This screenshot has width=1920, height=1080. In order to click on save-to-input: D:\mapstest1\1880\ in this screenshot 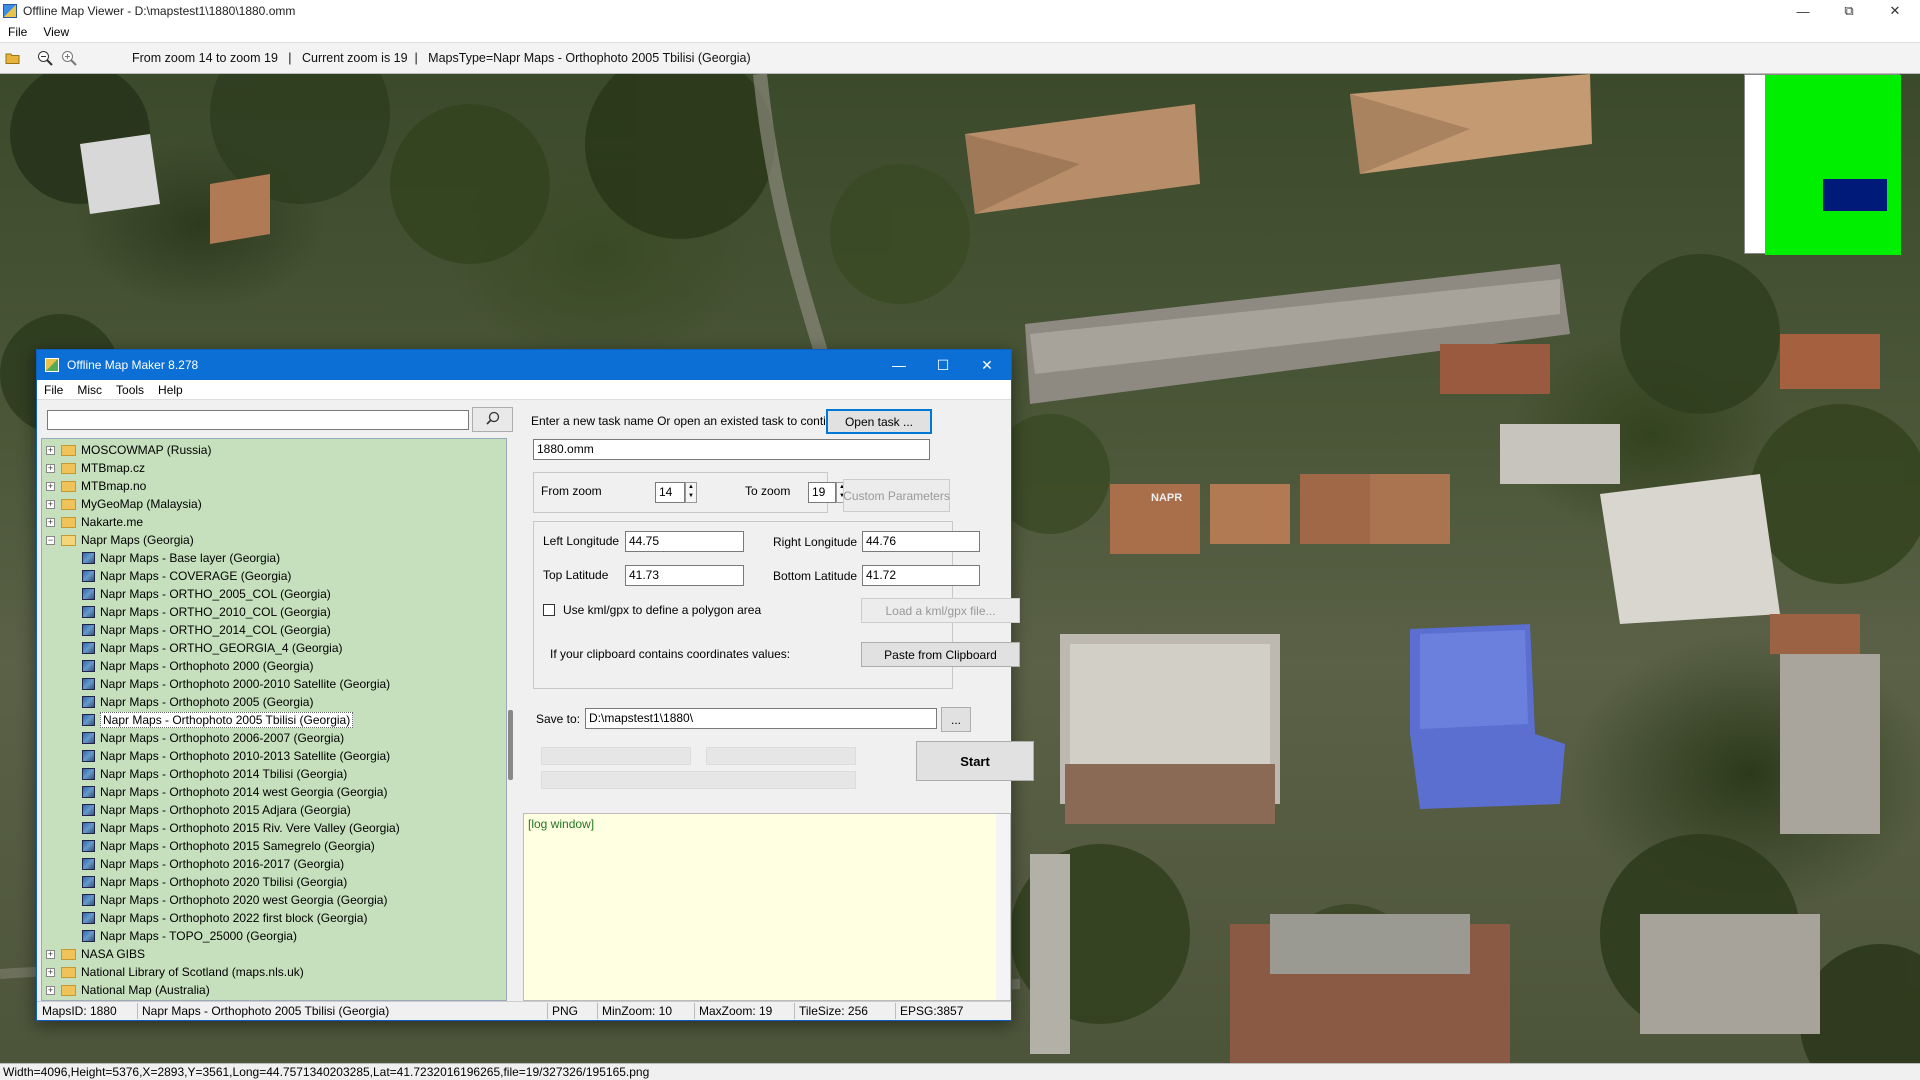, I will do `click(761, 718)`.